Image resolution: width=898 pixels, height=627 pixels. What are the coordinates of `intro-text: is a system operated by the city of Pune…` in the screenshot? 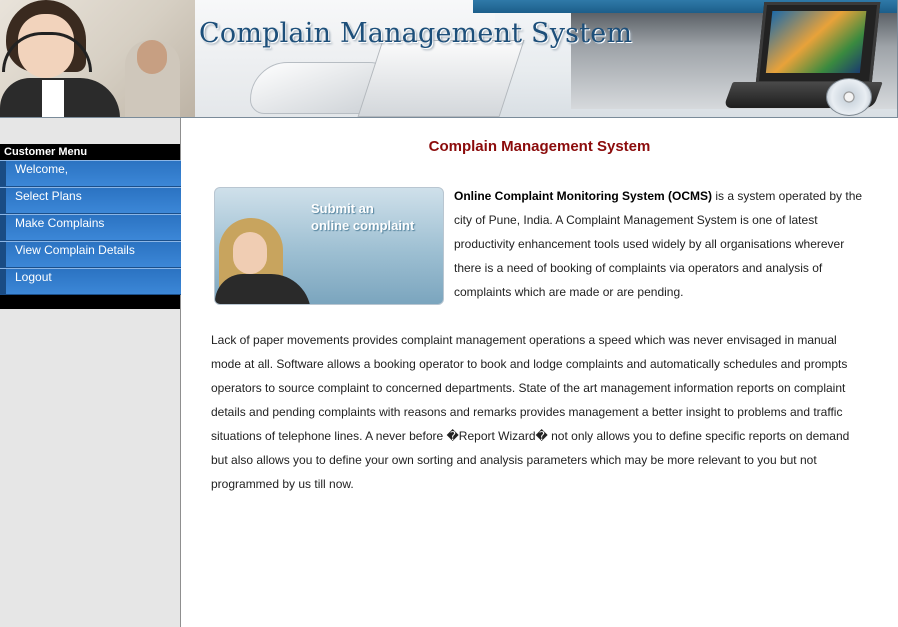 It's located at (658, 244).